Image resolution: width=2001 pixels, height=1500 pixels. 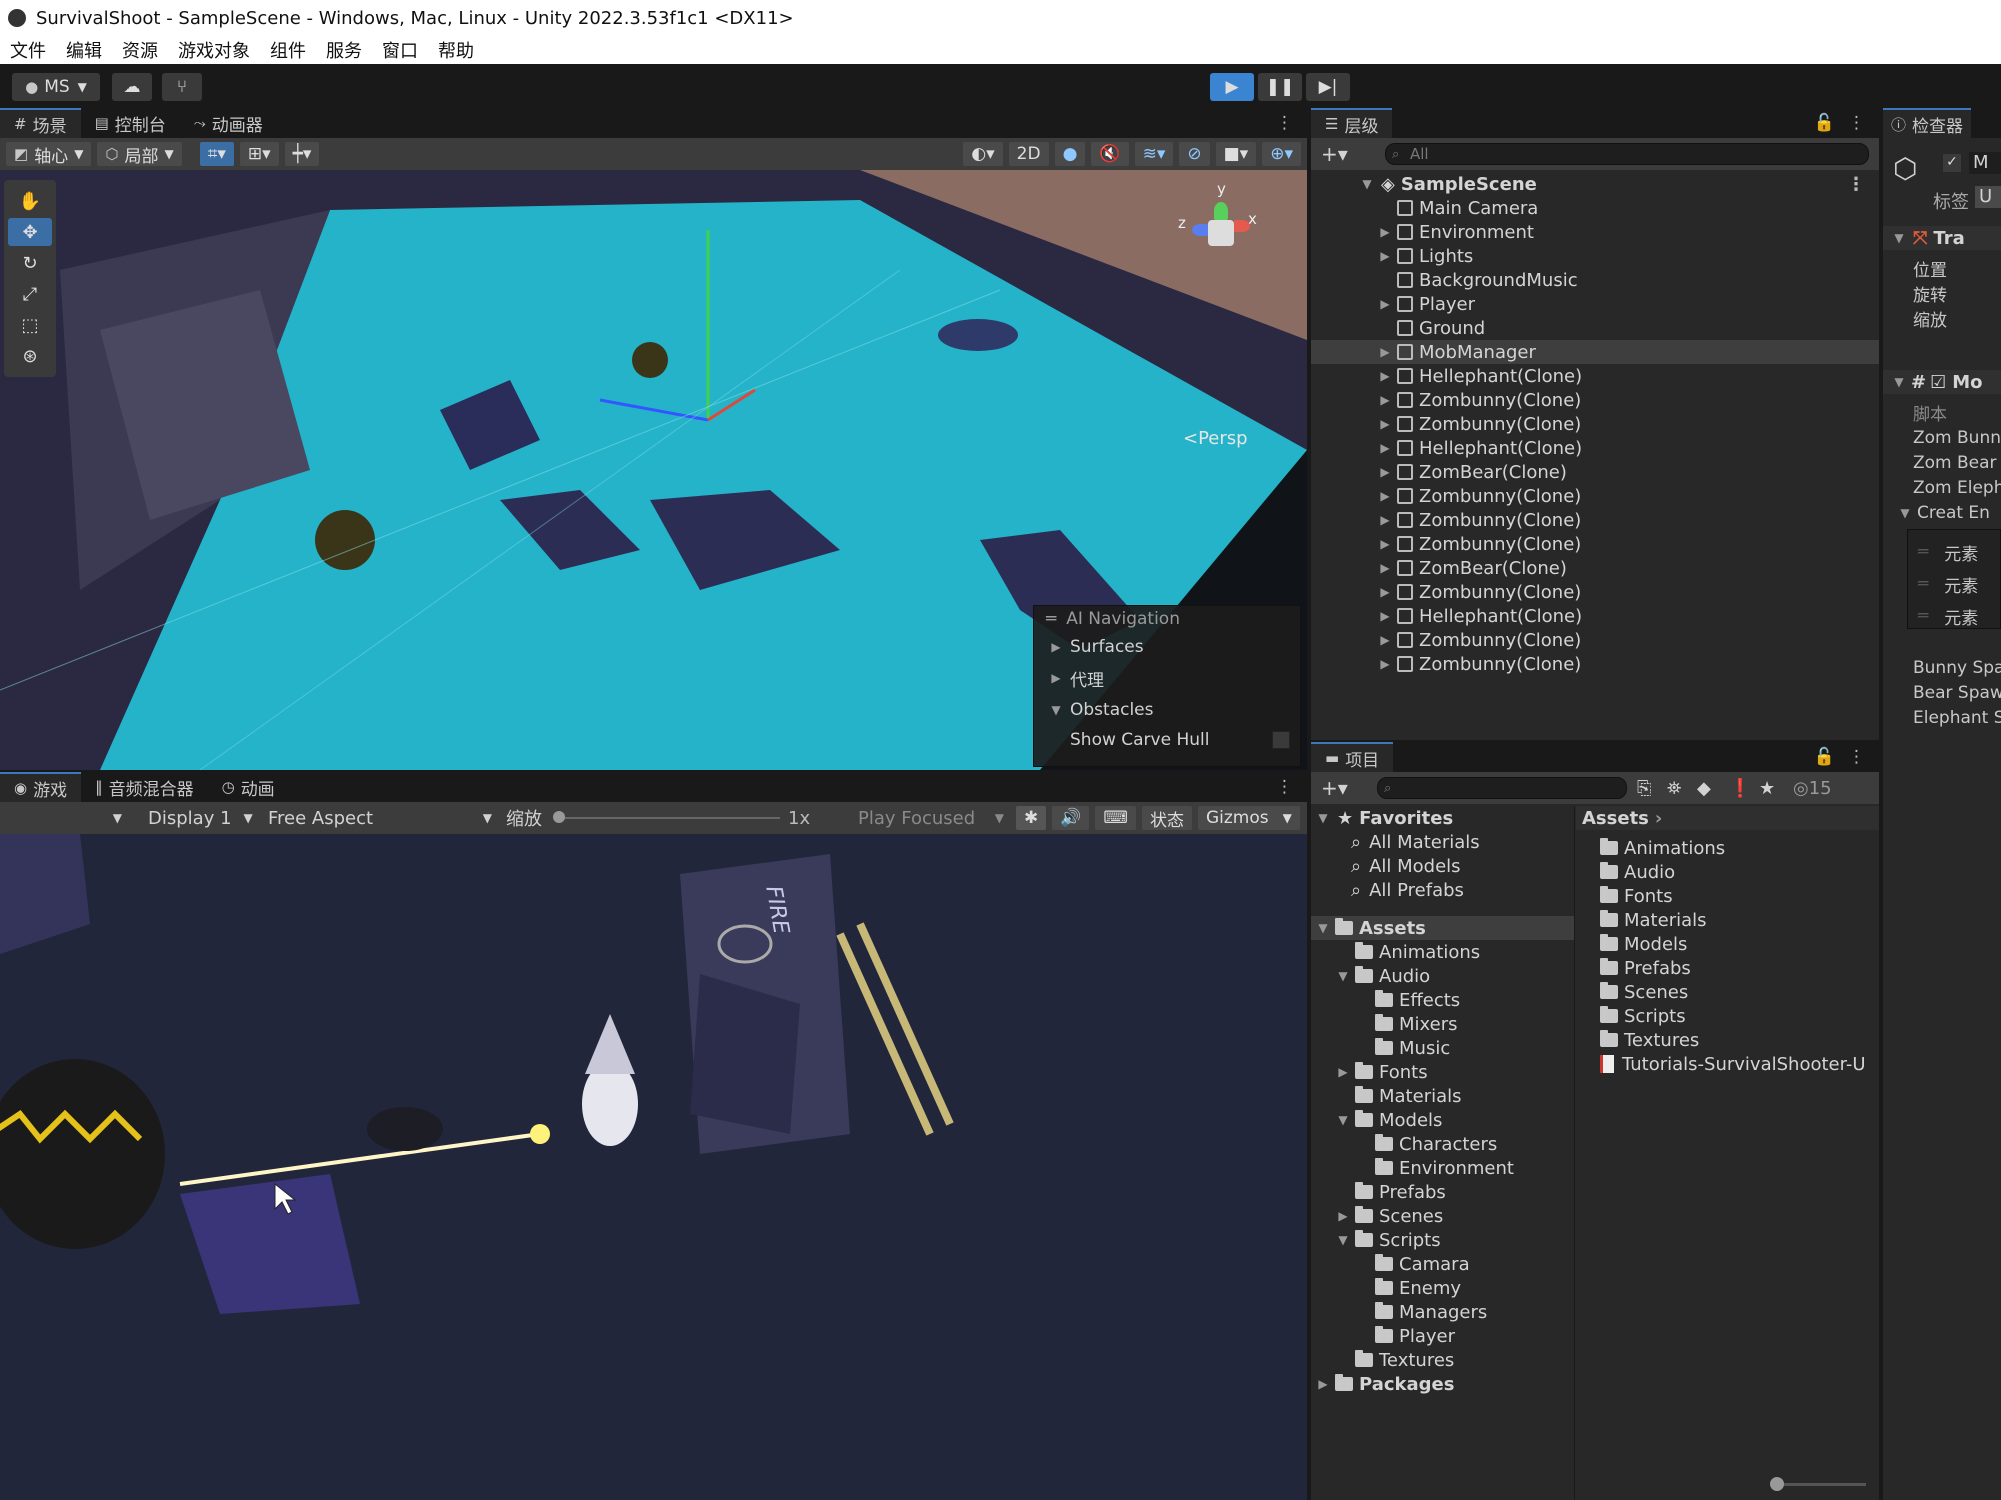 I want to click on asset-folder-item: Scenes, so click(x=1727, y=992).